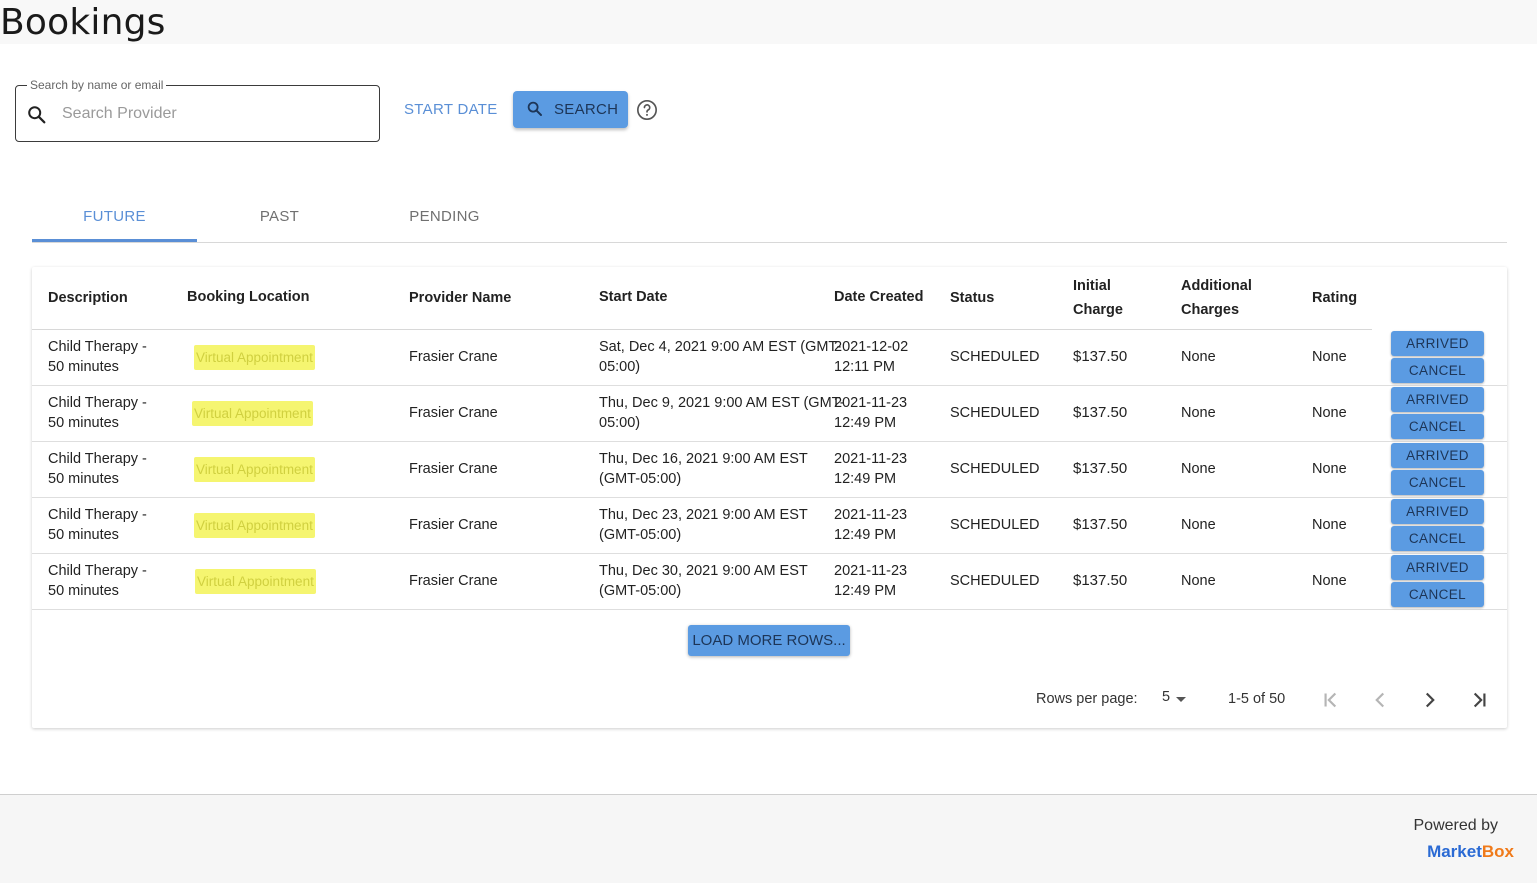 This screenshot has width=1537, height=883. What do you see at coordinates (871, 357) in the screenshot?
I see `cell-date-created: 2021-12-02 12:11 PM` at bounding box center [871, 357].